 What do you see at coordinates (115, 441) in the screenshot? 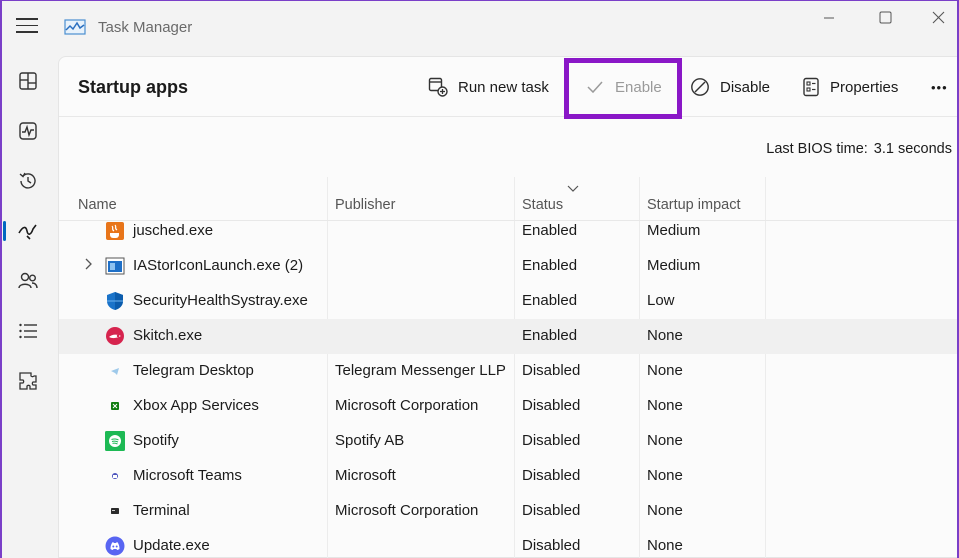
I see `spotify-icon` at bounding box center [115, 441].